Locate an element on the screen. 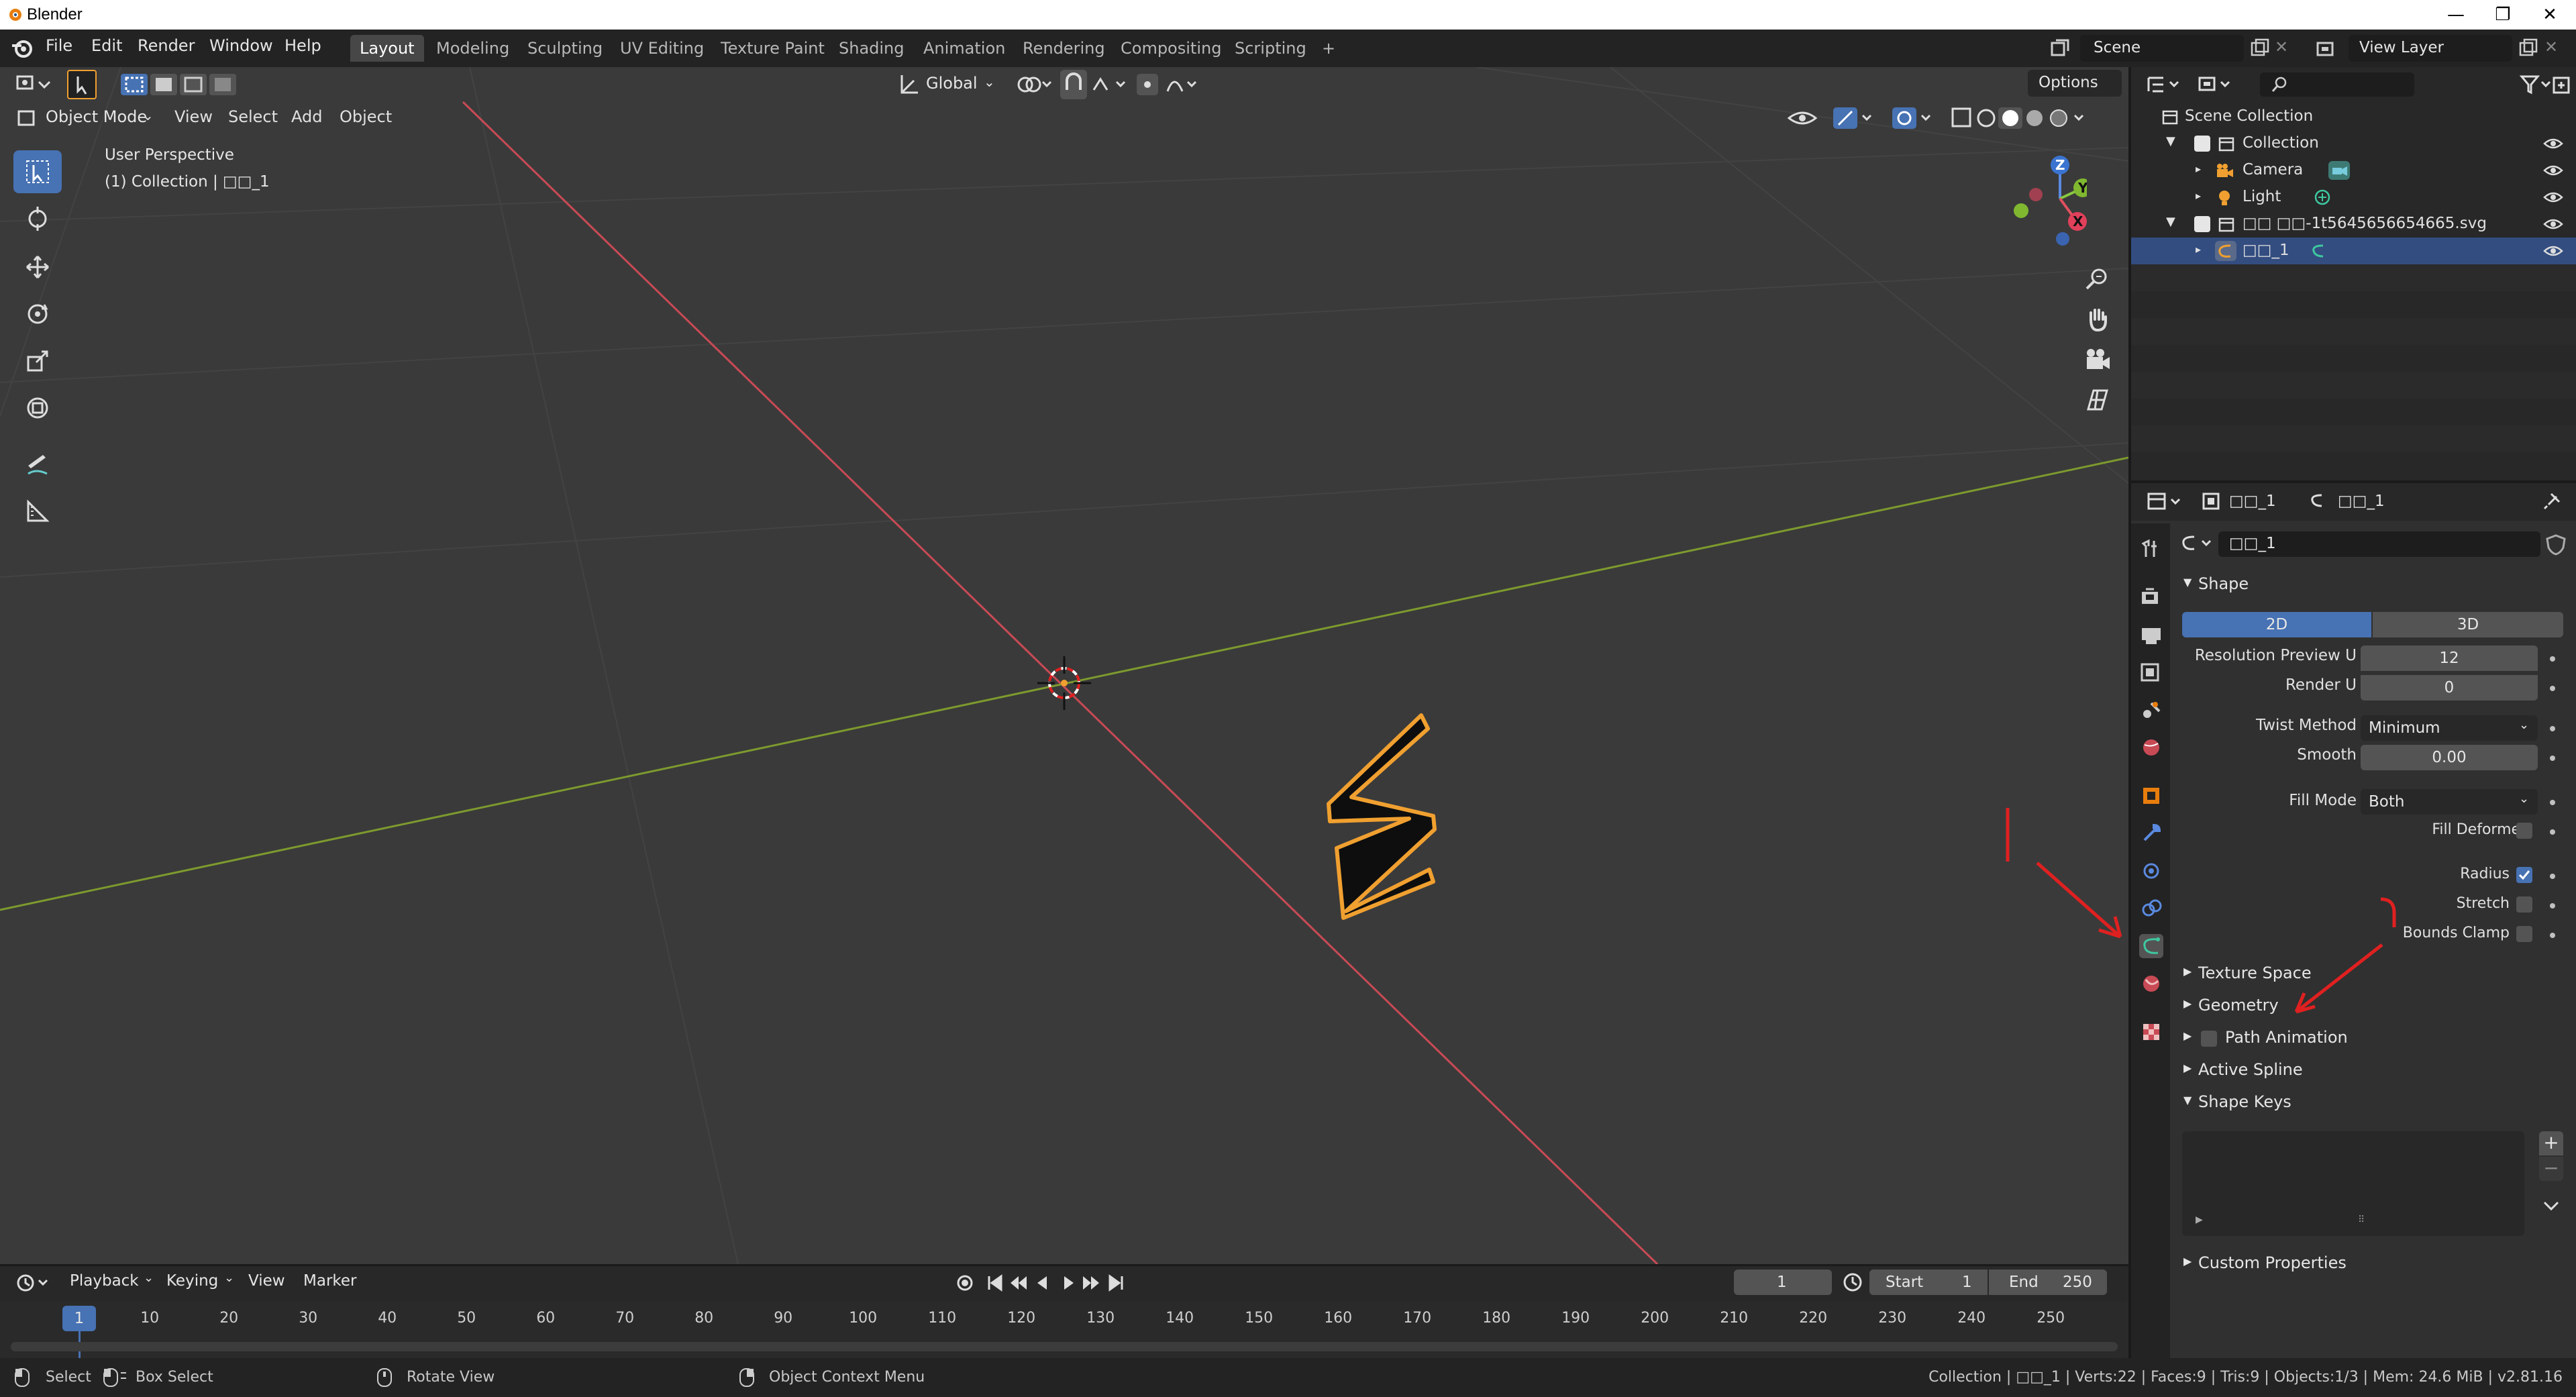 The height and width of the screenshot is (1397, 2576). add-workspace-button: + is located at coordinates (1328, 49).